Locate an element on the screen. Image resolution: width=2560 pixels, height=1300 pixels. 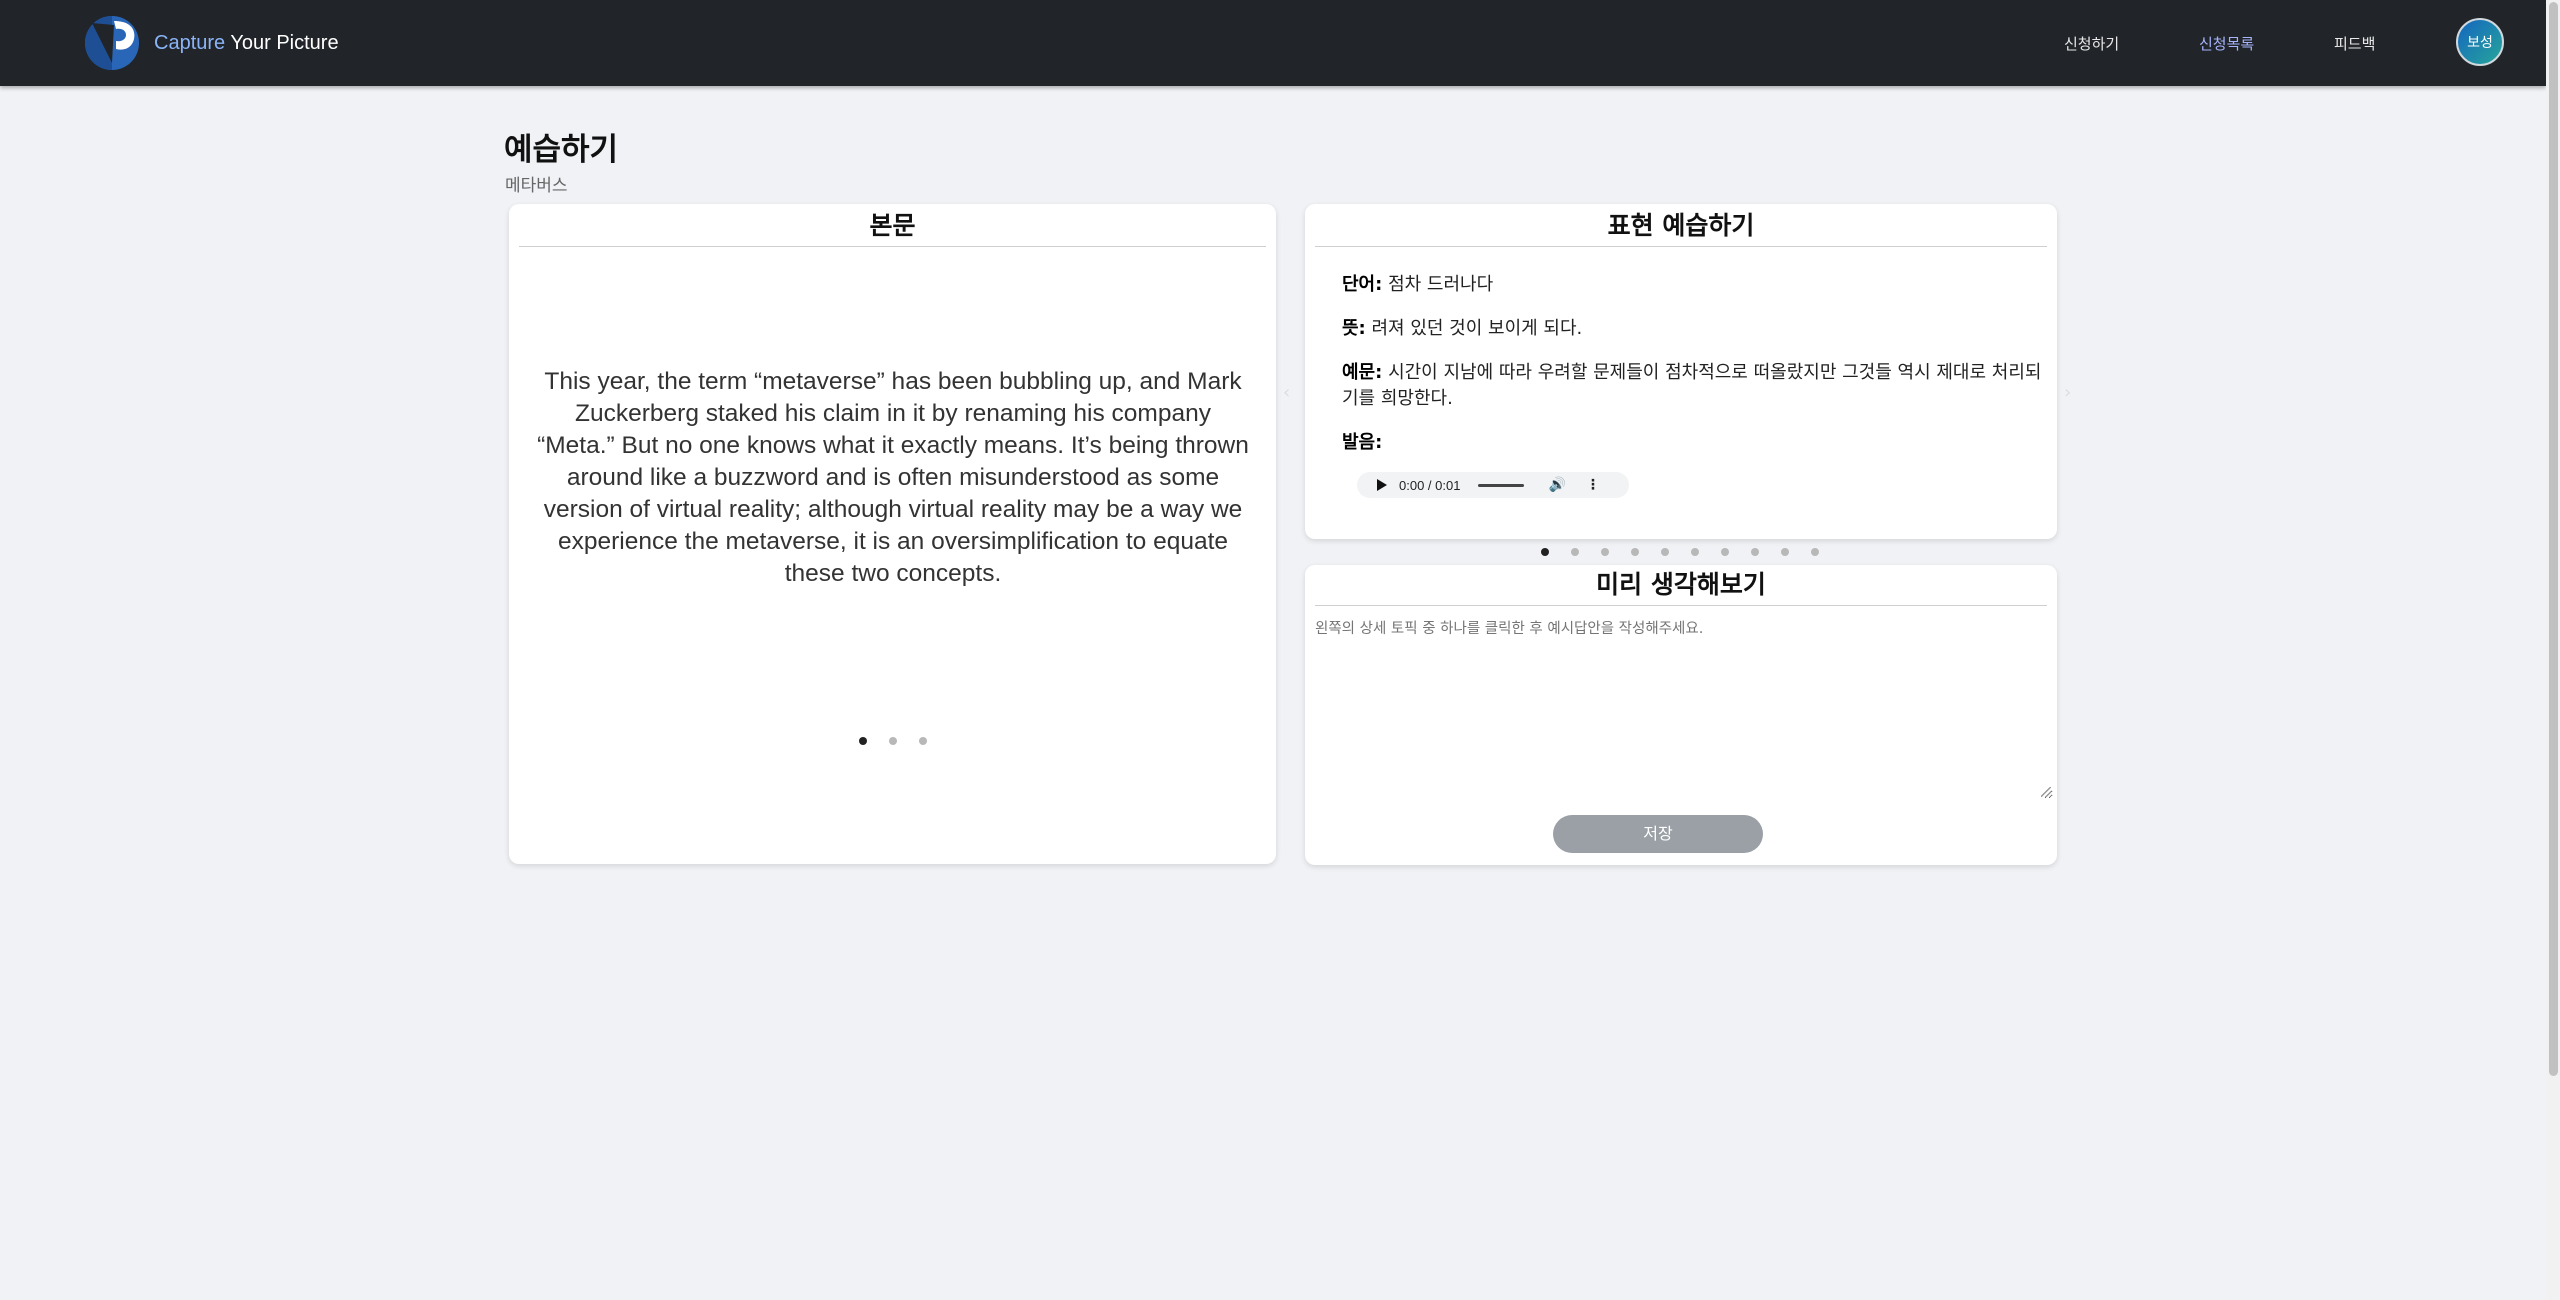
nav-applications-link: 신청목록 is located at coordinates (2226, 43).